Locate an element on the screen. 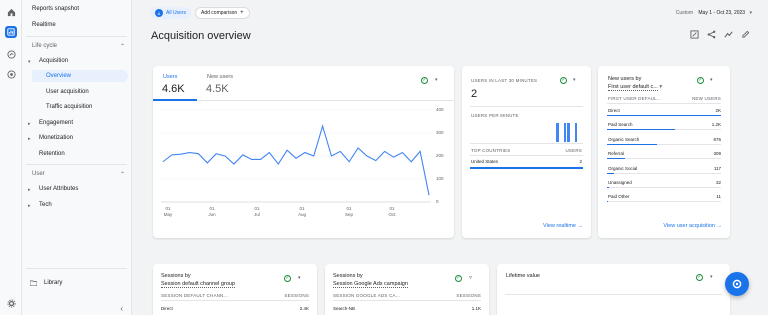  nav-library: Library is located at coordinates (53, 283).